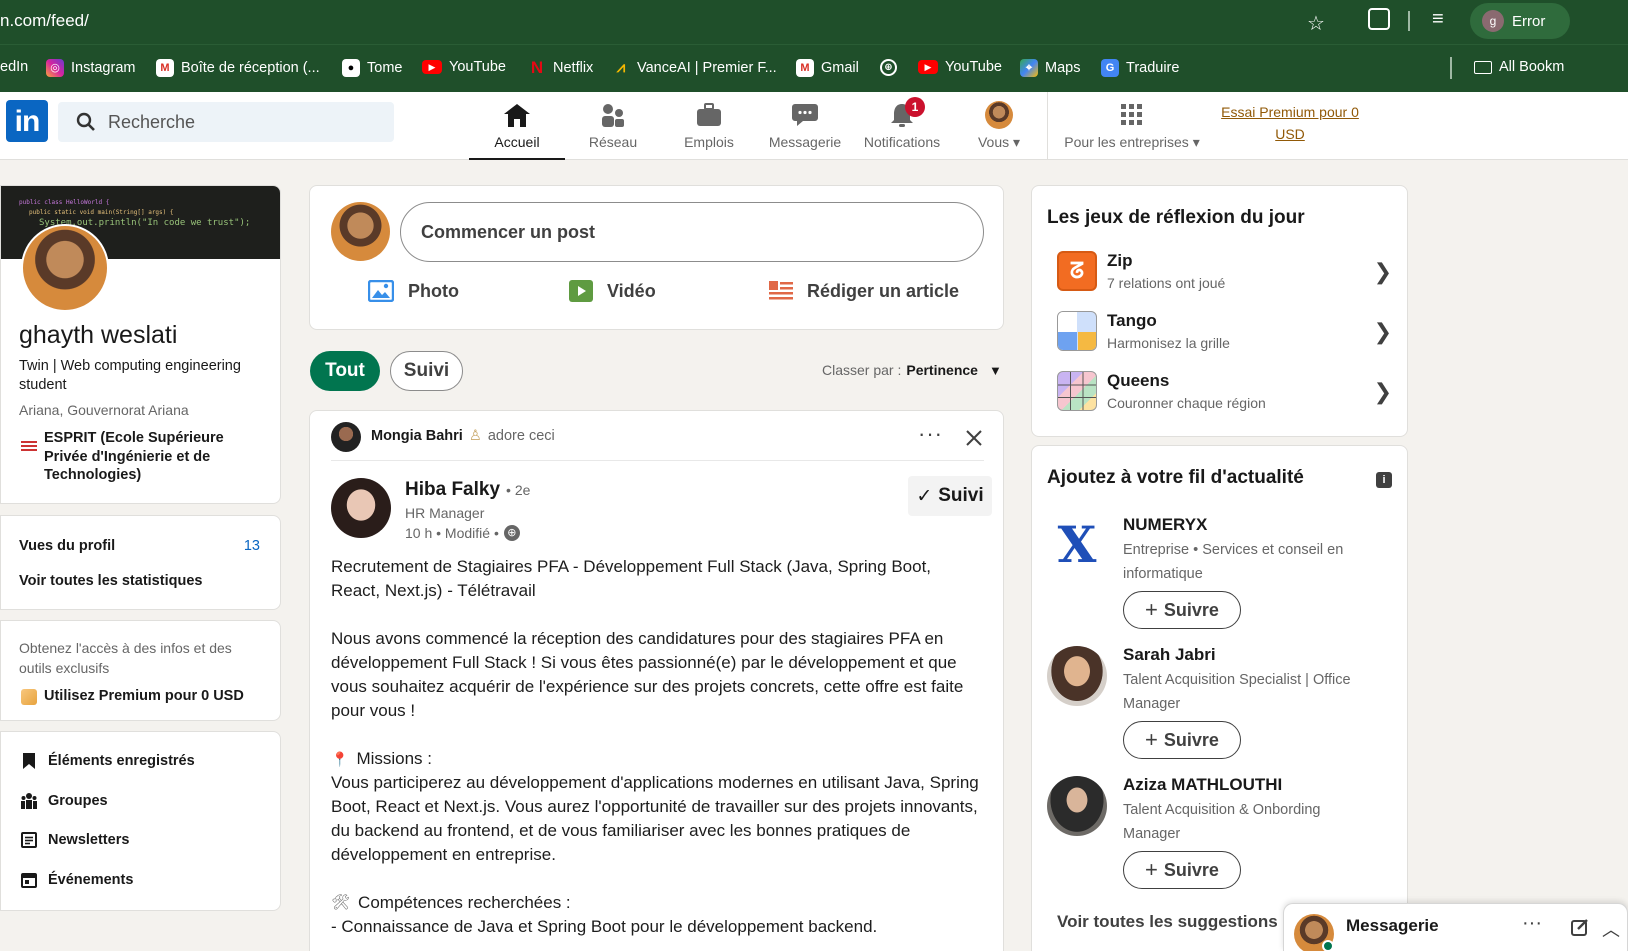 Image resolution: width=1628 pixels, height=951 pixels. I want to click on nav-business: Pour les entreprises ▾, so click(1132, 126).